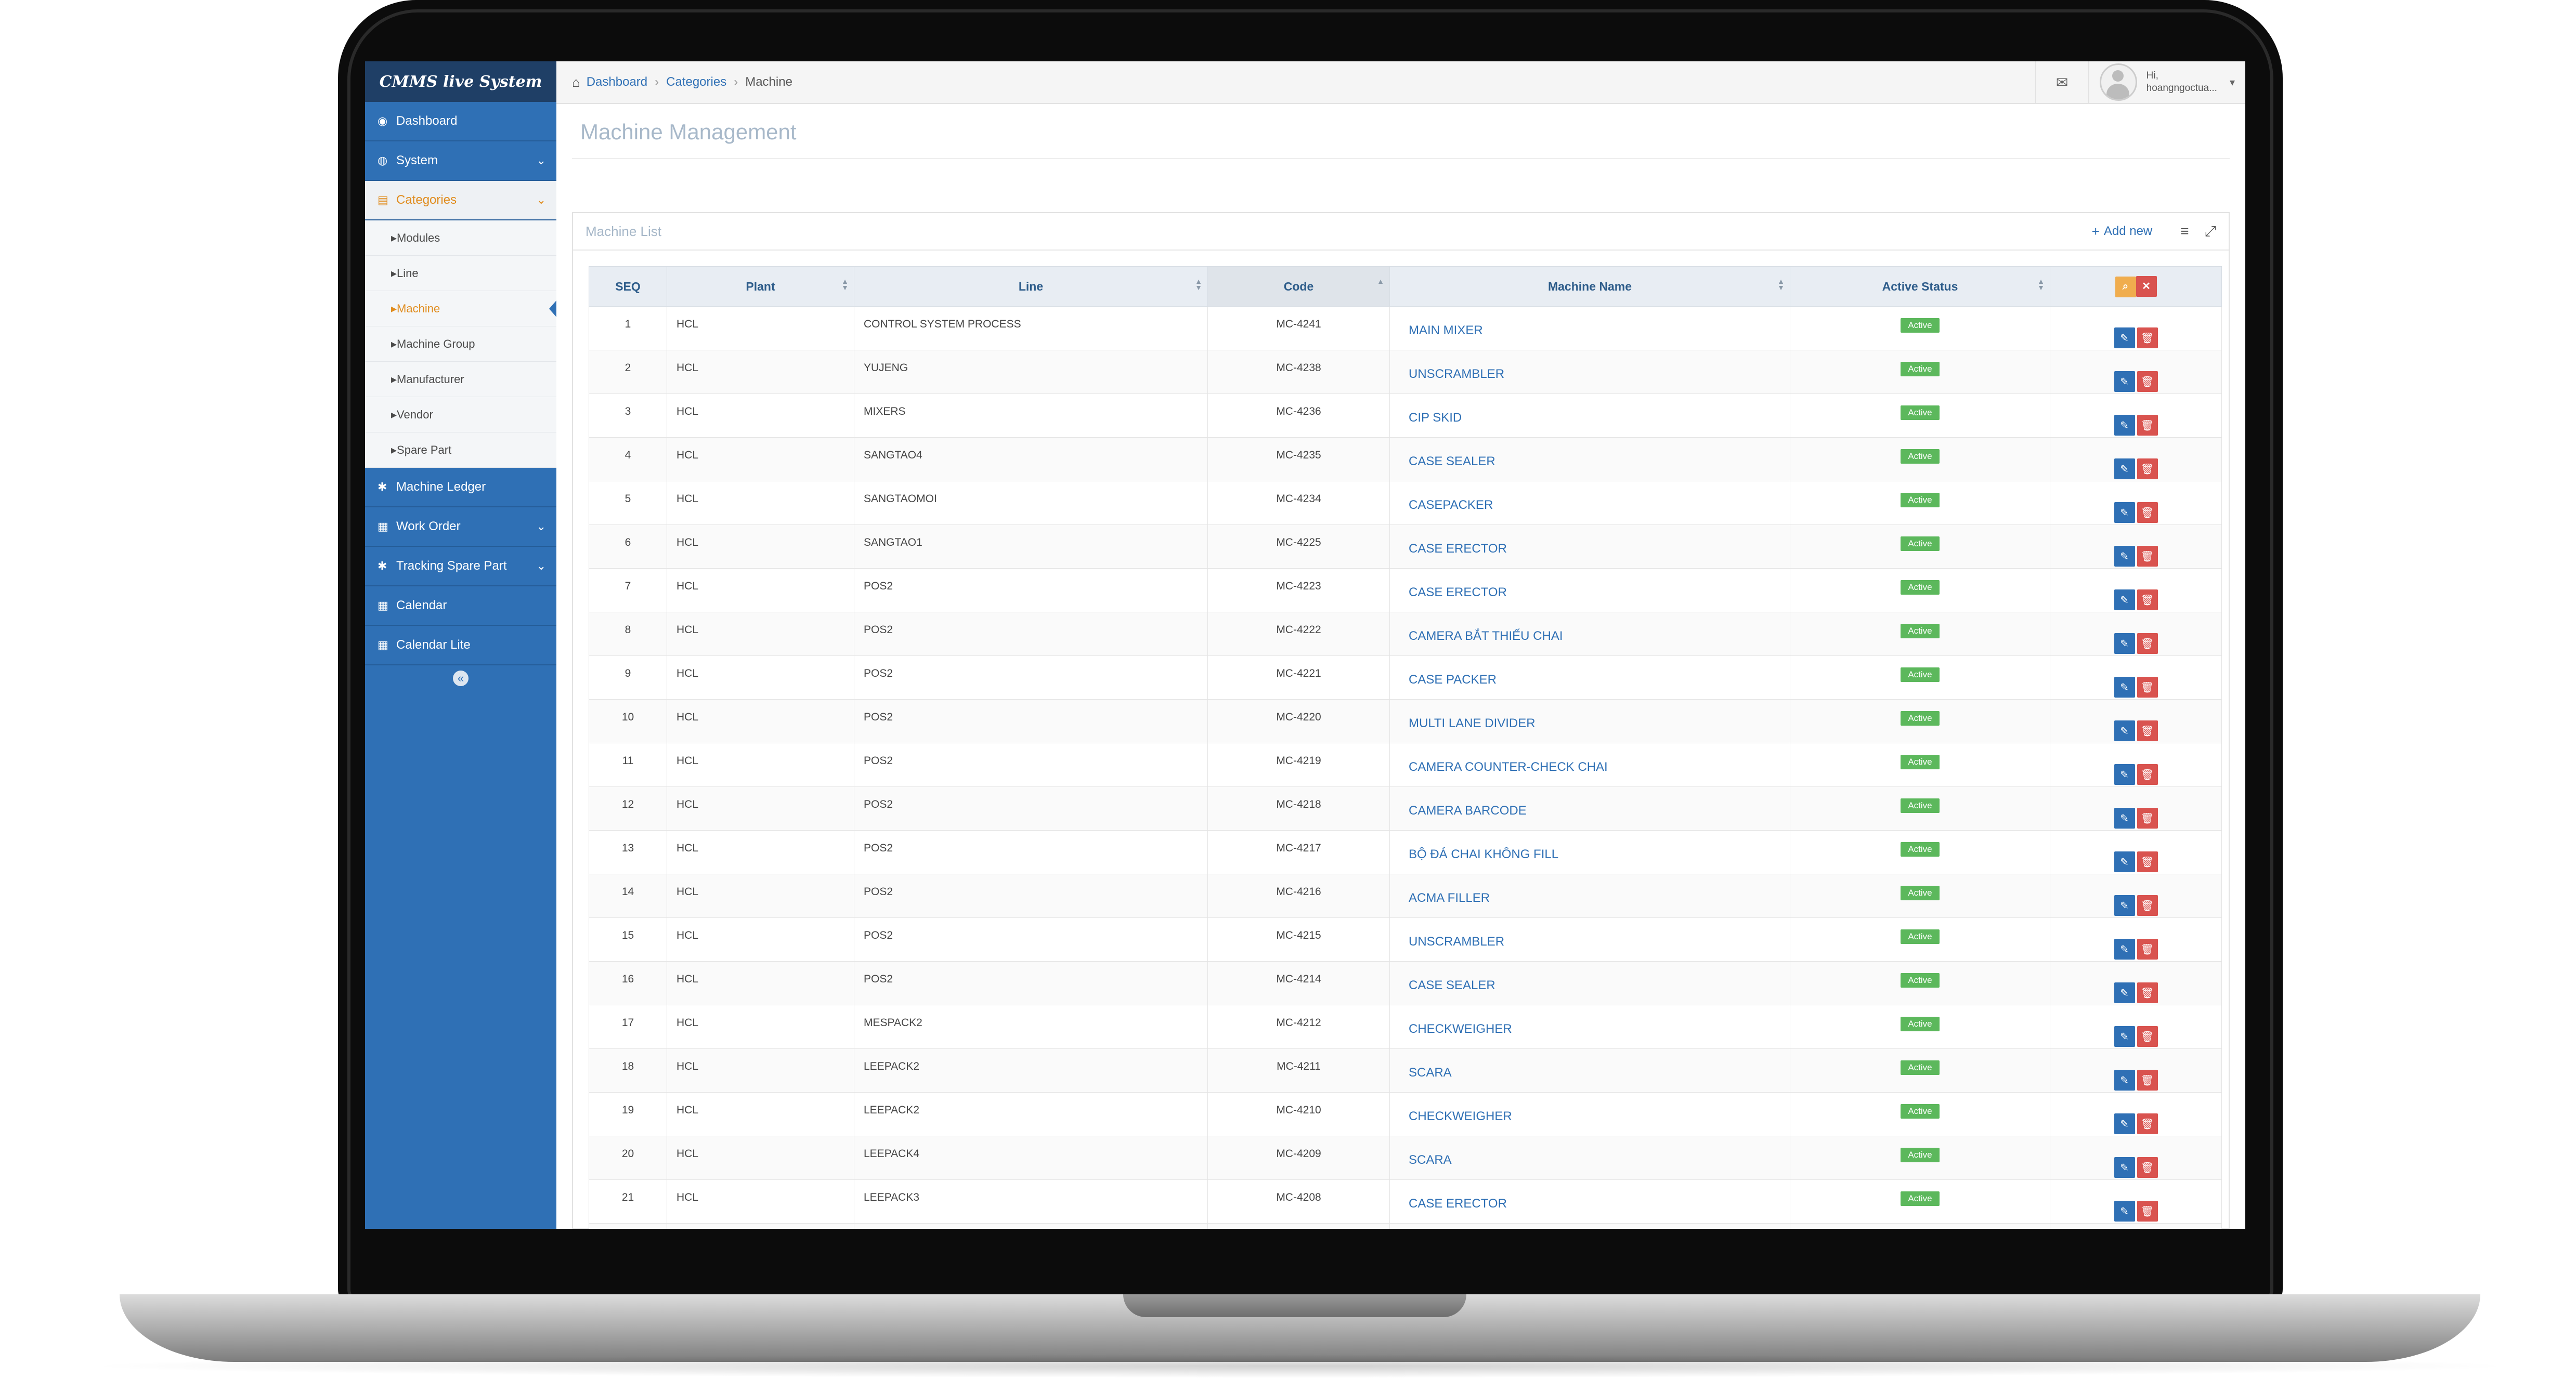 The width and height of the screenshot is (2576, 1378). Describe the element at coordinates (460, 200) in the screenshot. I see `sidebar-item-categories: ▤ Categories ⌄` at that location.